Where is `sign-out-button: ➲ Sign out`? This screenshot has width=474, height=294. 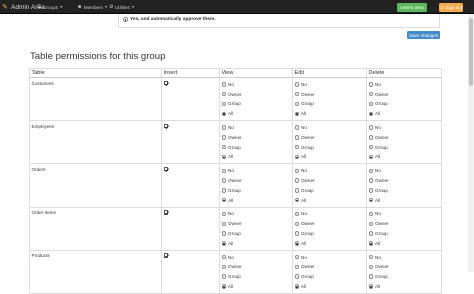 sign-out-button: ➲ Sign out is located at coordinates (451, 7).